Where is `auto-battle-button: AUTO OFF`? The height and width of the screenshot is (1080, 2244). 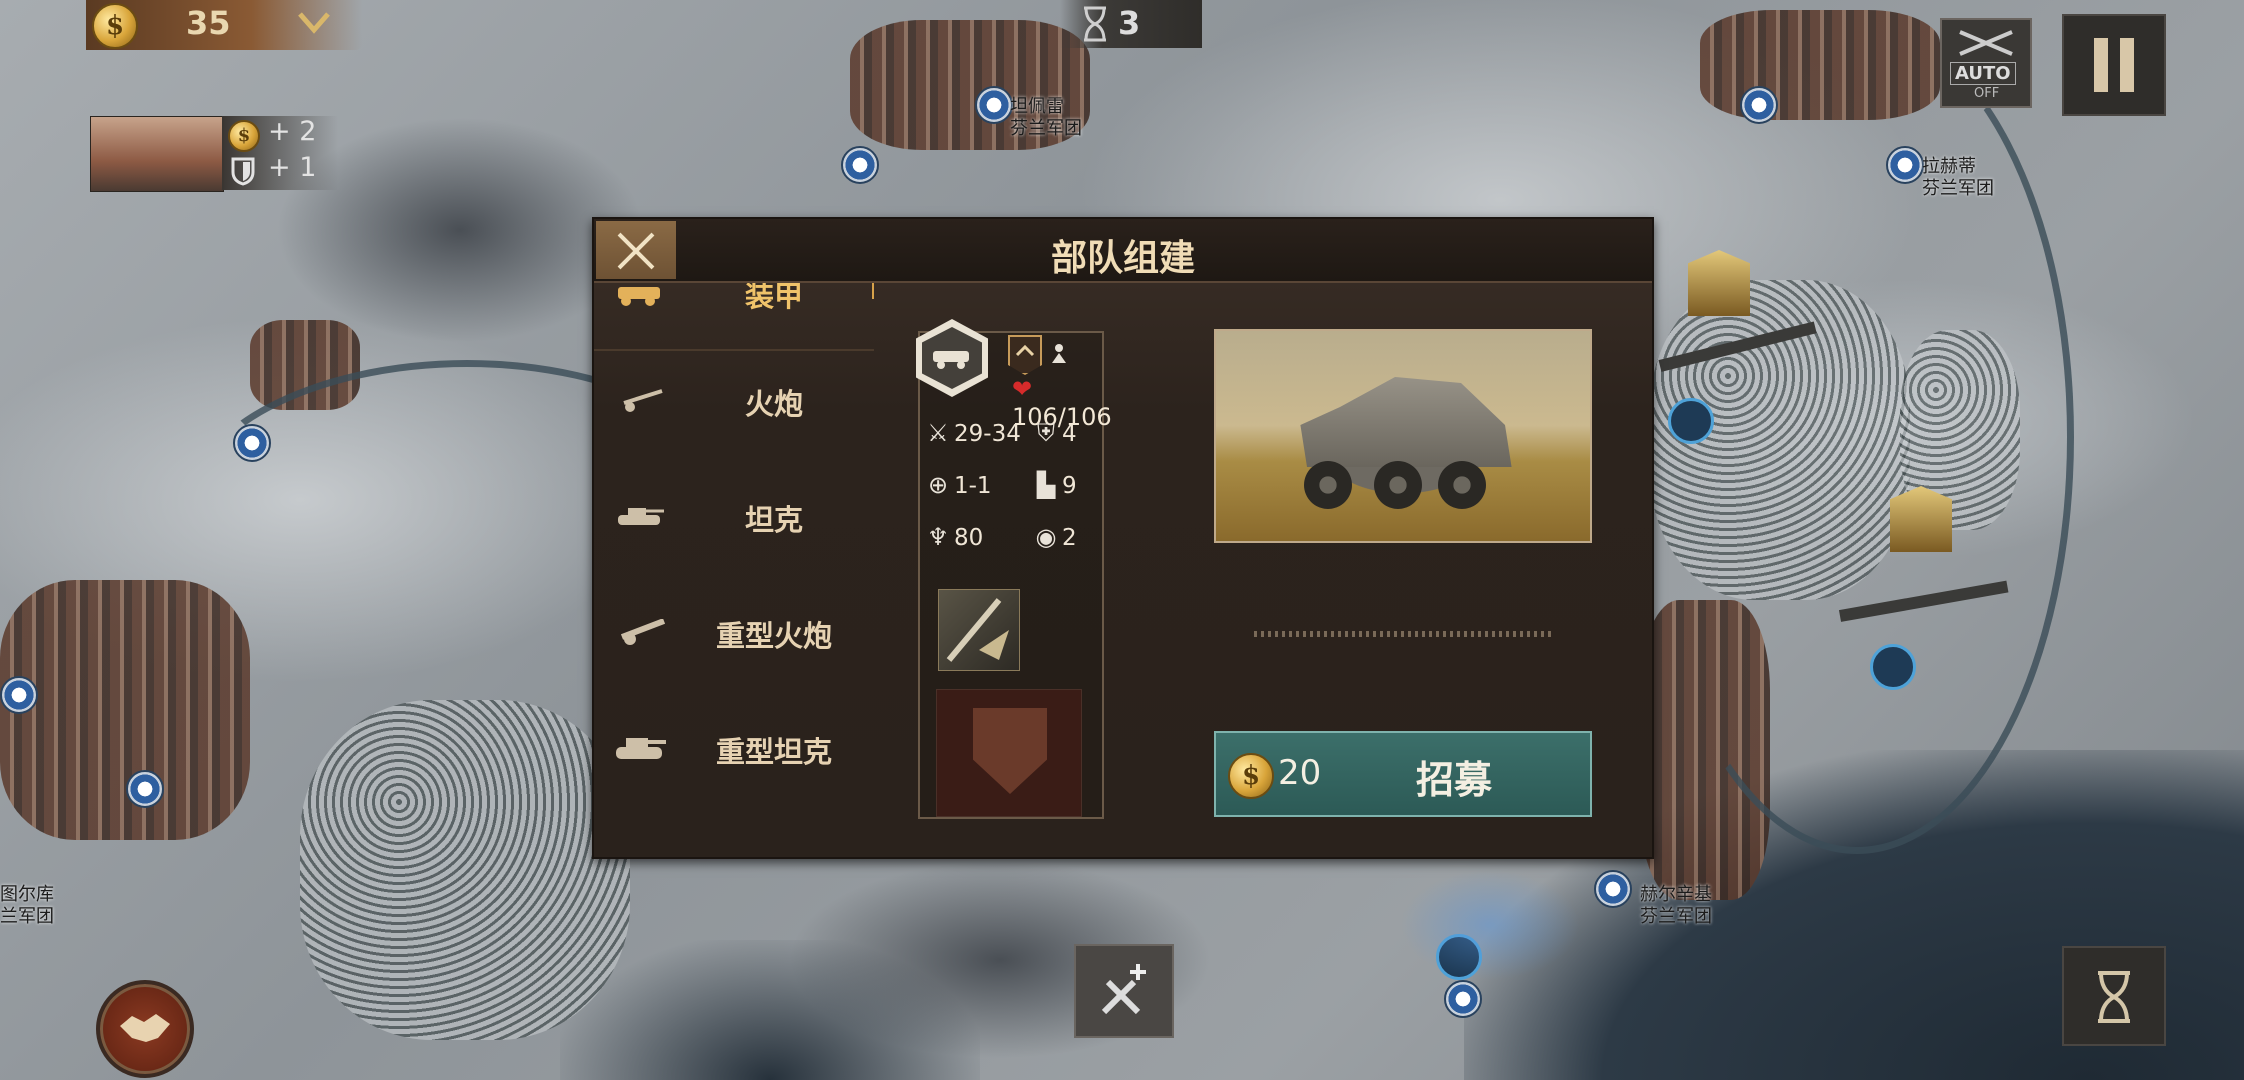
auto-battle-button: AUTO OFF is located at coordinates (1986, 63).